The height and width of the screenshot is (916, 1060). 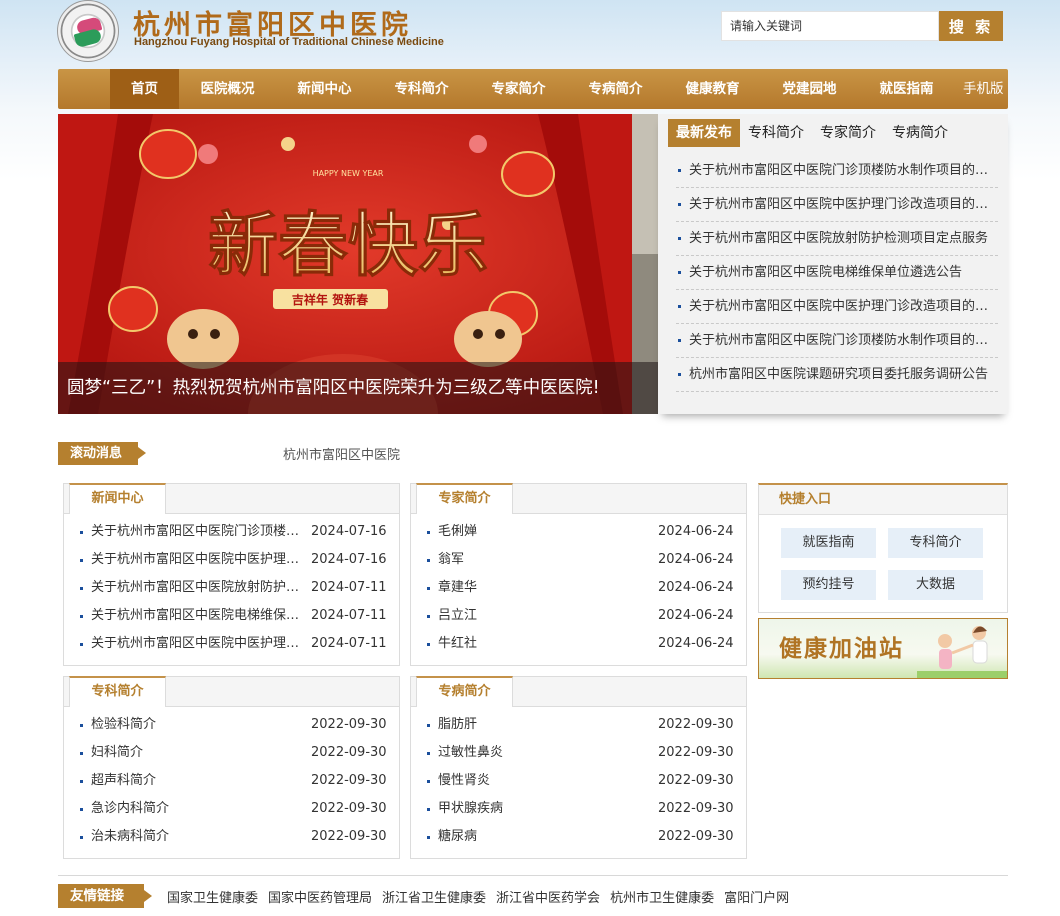 I want to click on list-item-title: 关于杭州市富阳区中医院门诊顶楼防水制作项目, so click(x=201, y=532).